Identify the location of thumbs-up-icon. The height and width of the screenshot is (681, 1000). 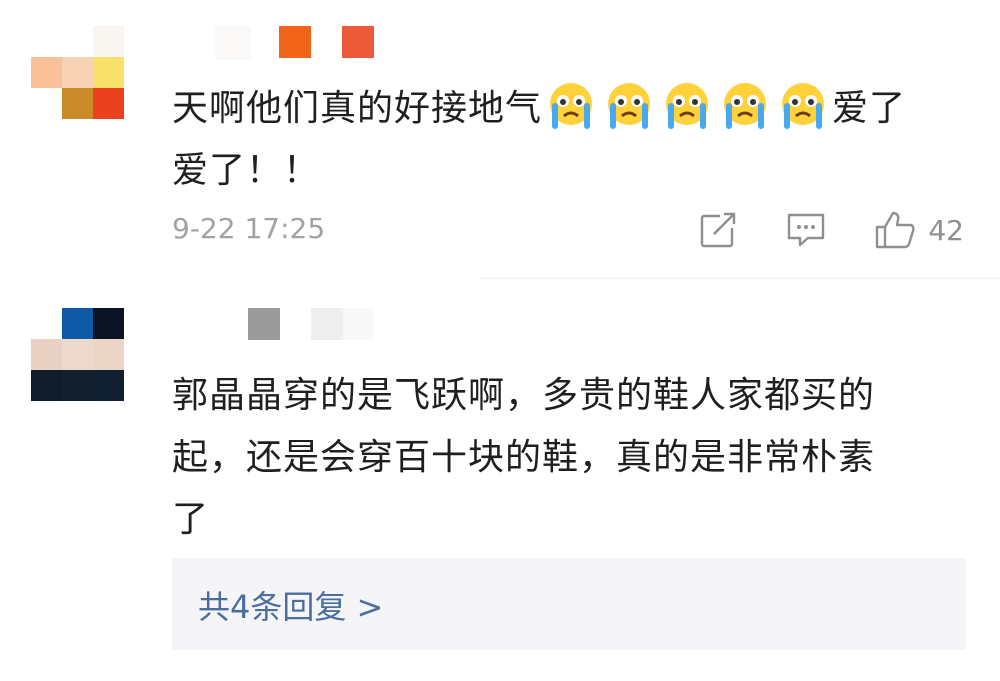
(895, 230).